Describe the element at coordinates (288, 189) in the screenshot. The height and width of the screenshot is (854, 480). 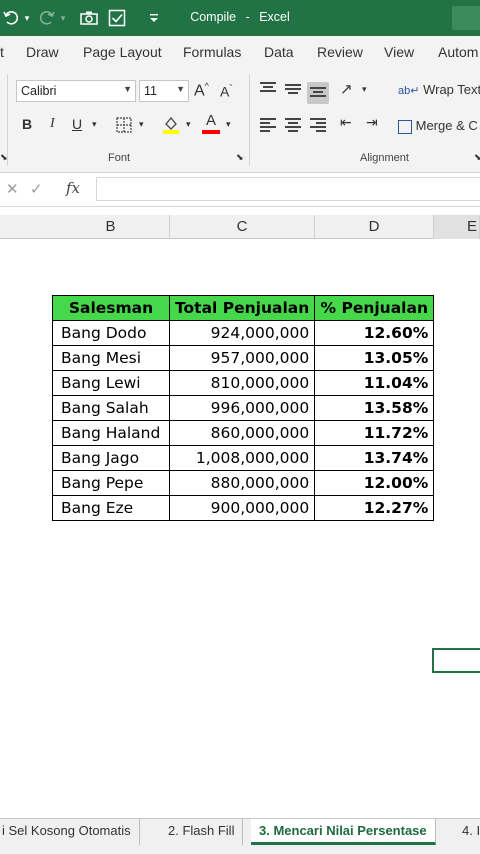
I see `formula-input` at that location.